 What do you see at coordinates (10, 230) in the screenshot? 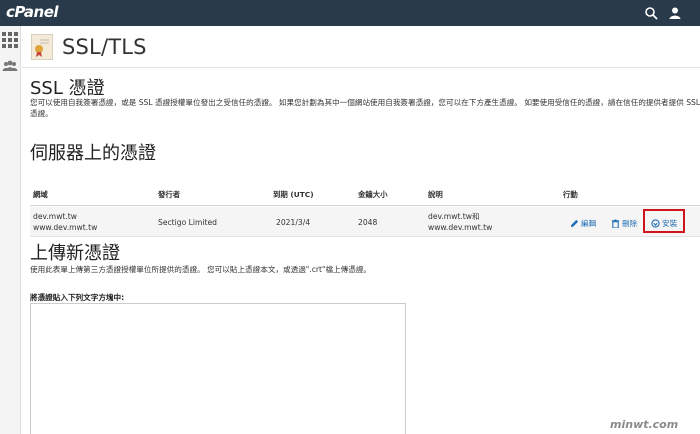
I see `sidebar` at bounding box center [10, 230].